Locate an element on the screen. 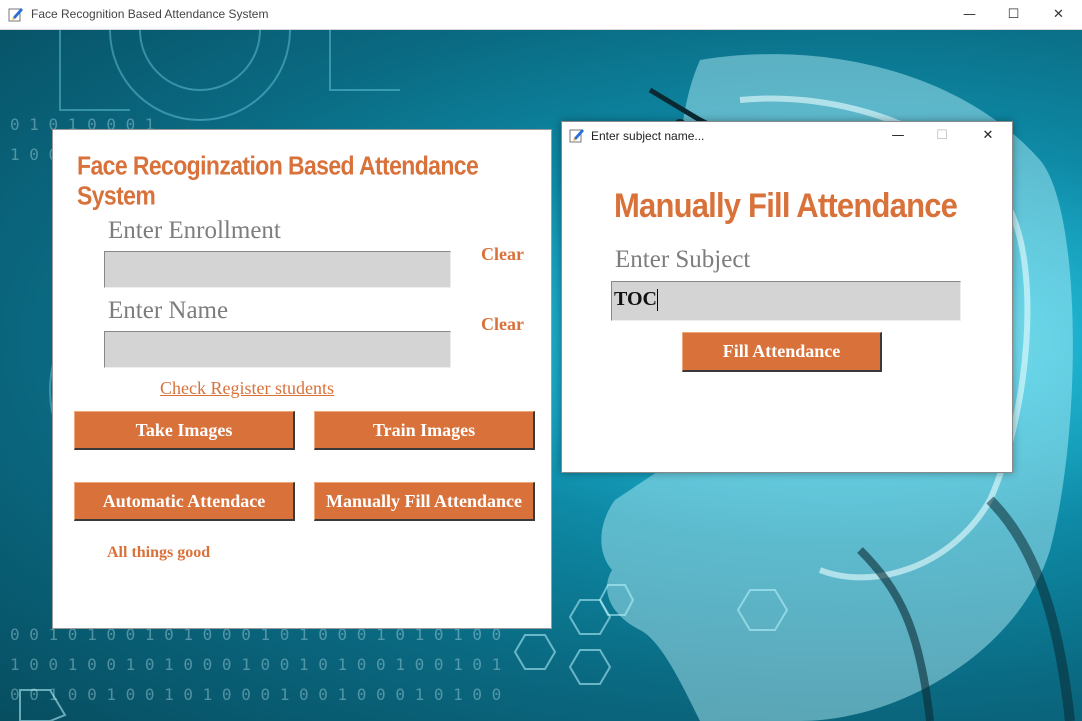  fill-attendance-button: Fill Attendance is located at coordinates (782, 352).